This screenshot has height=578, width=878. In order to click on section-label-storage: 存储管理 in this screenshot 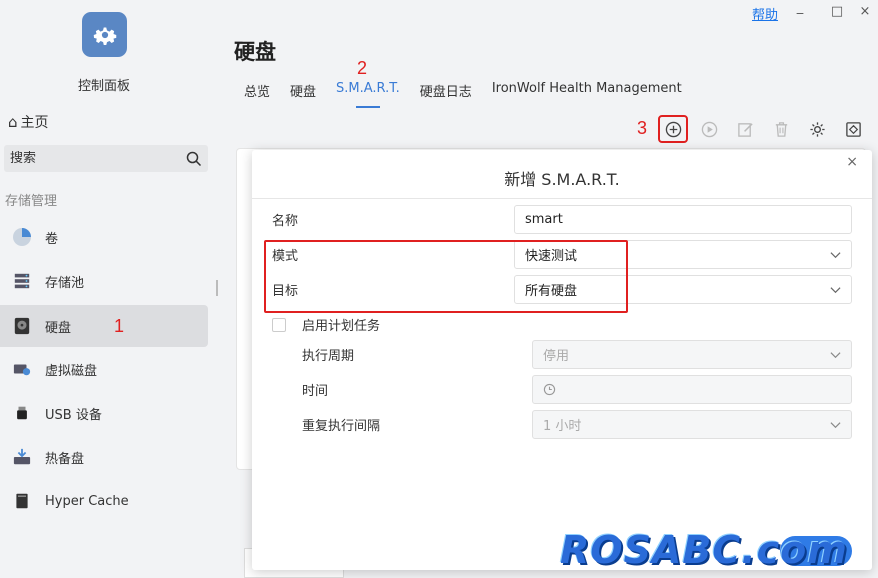, I will do `click(31, 201)`.